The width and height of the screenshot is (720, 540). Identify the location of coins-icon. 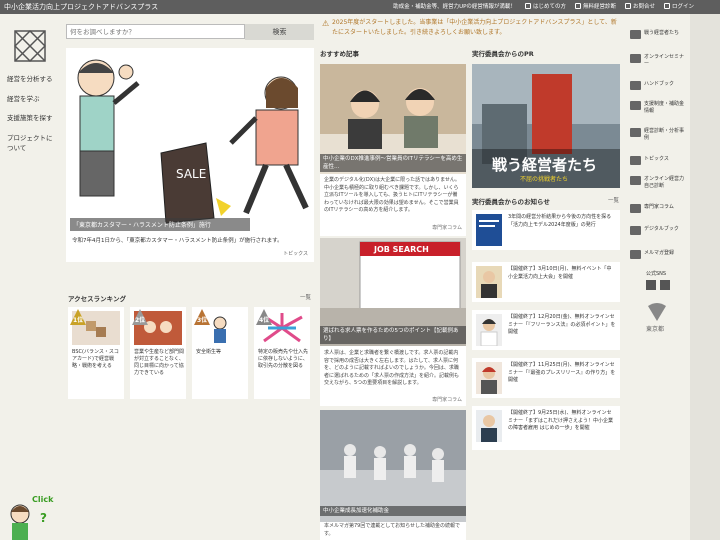
(635, 105).